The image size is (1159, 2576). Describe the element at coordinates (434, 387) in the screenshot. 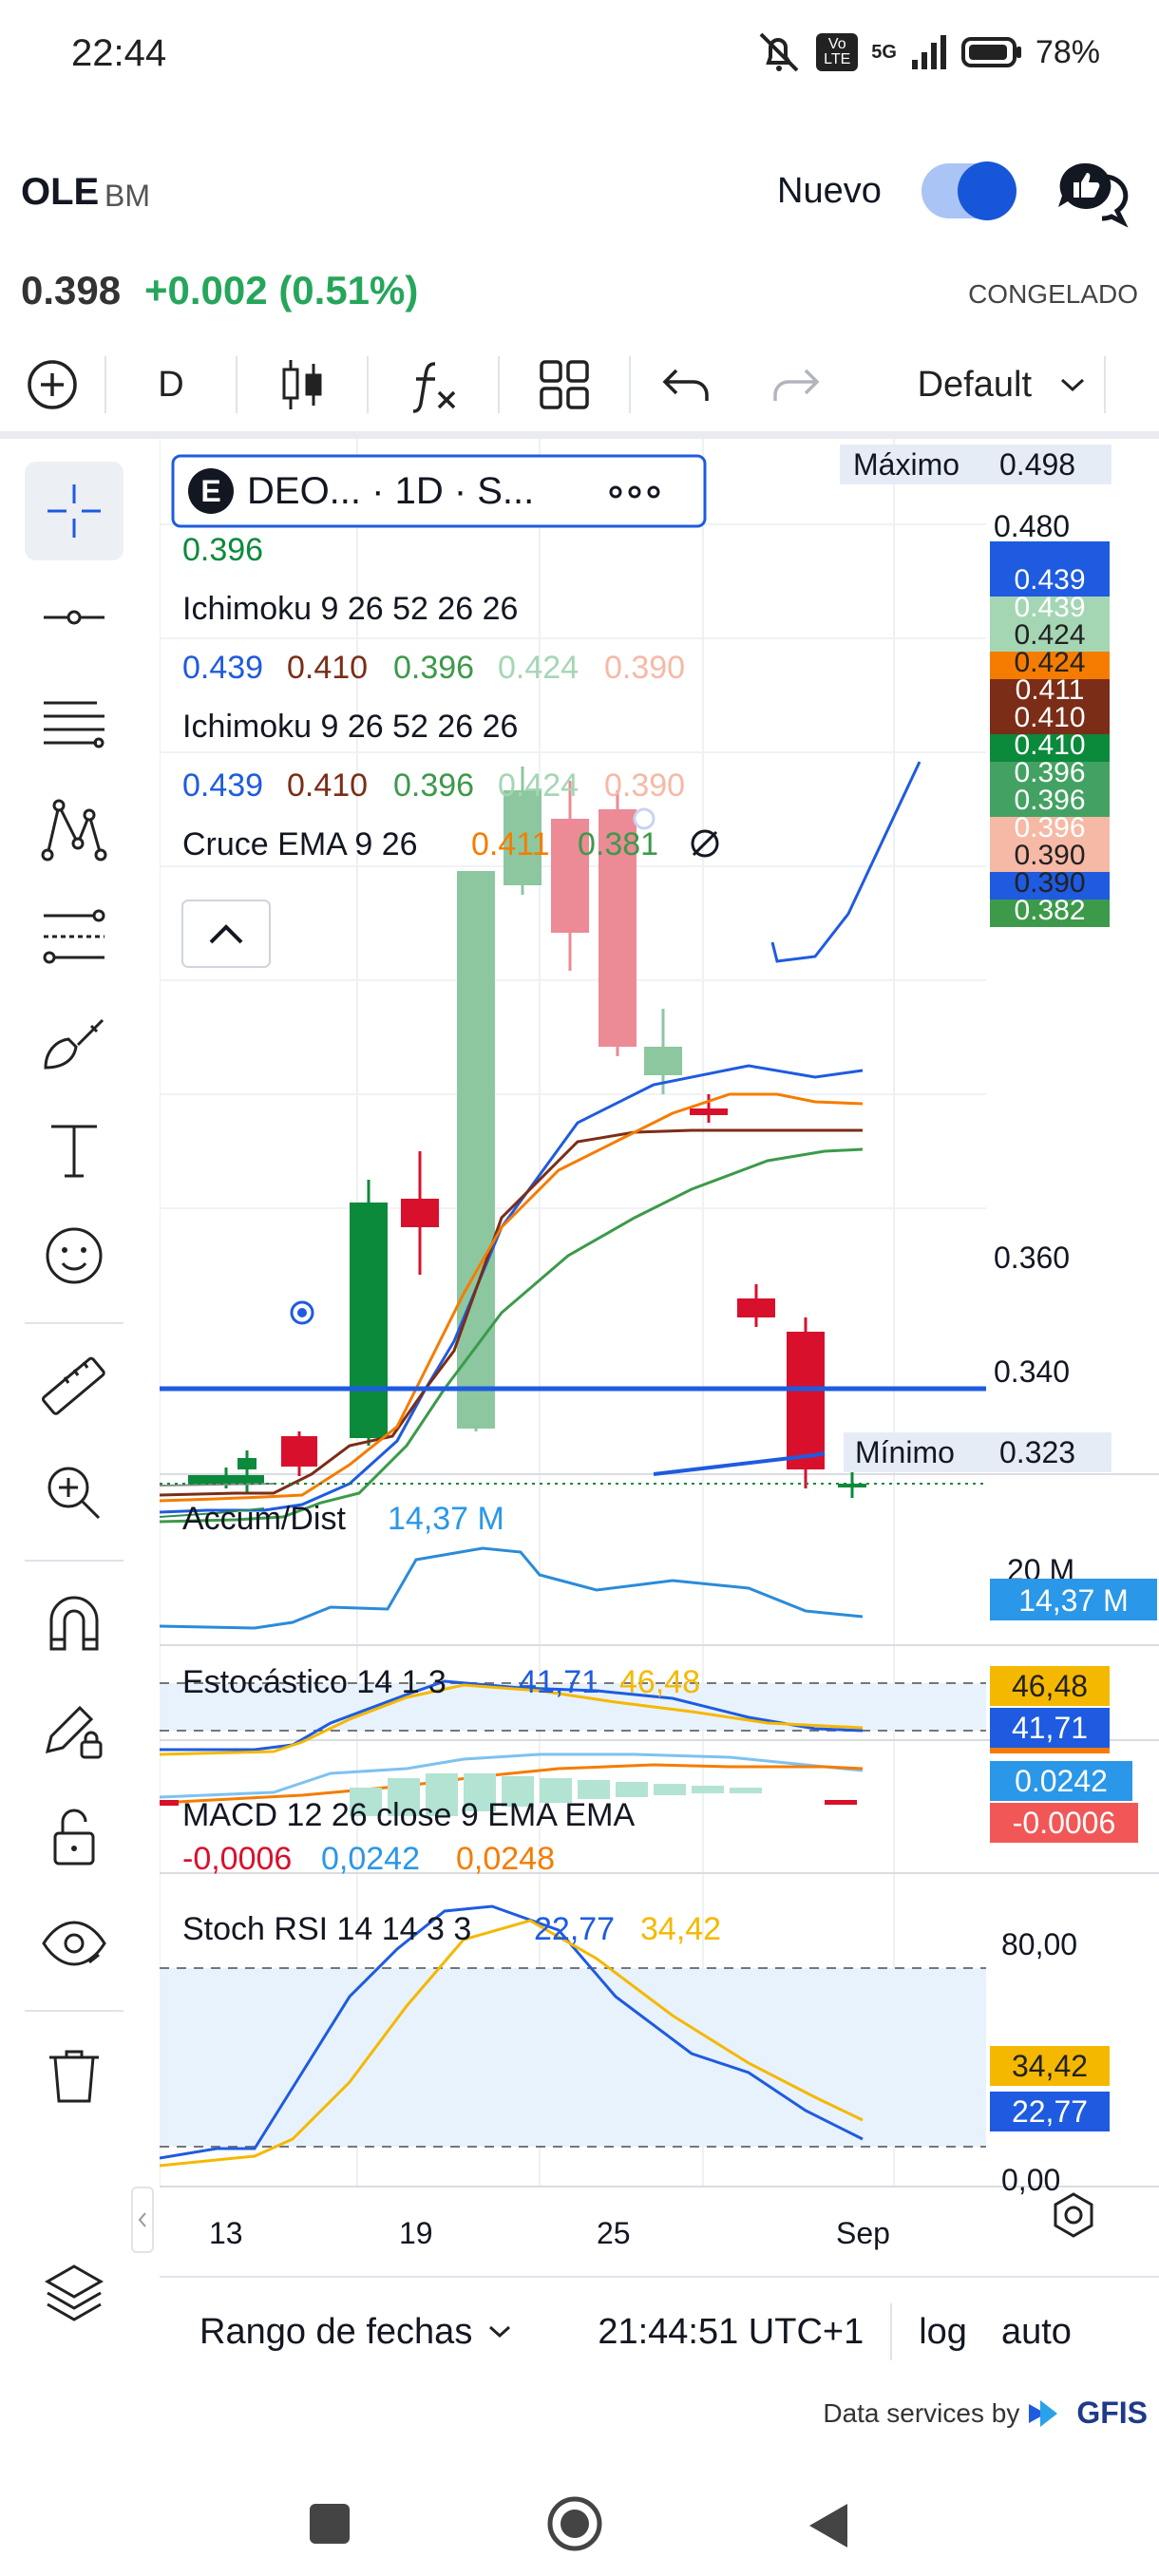

I see `fx-icon` at that location.